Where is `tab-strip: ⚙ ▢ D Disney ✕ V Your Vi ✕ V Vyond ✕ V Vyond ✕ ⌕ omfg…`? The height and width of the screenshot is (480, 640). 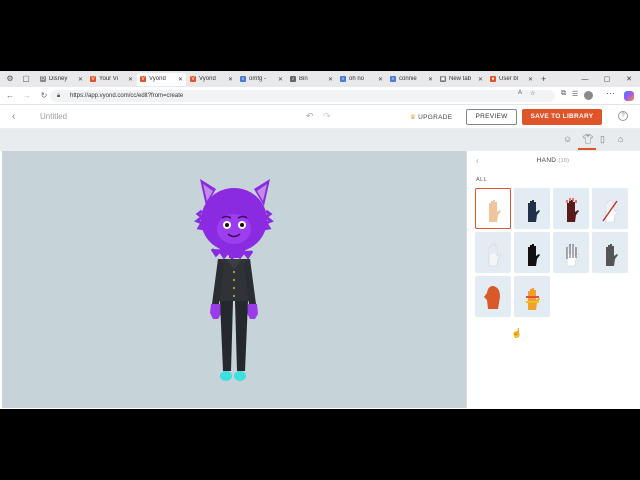
tab-strip: ⚙ ▢ D Disney ✕ V Your Vi ✕ V Vyond ✕ V Vyond ✕ ⌕ omfg… is located at coordinates (320, 79).